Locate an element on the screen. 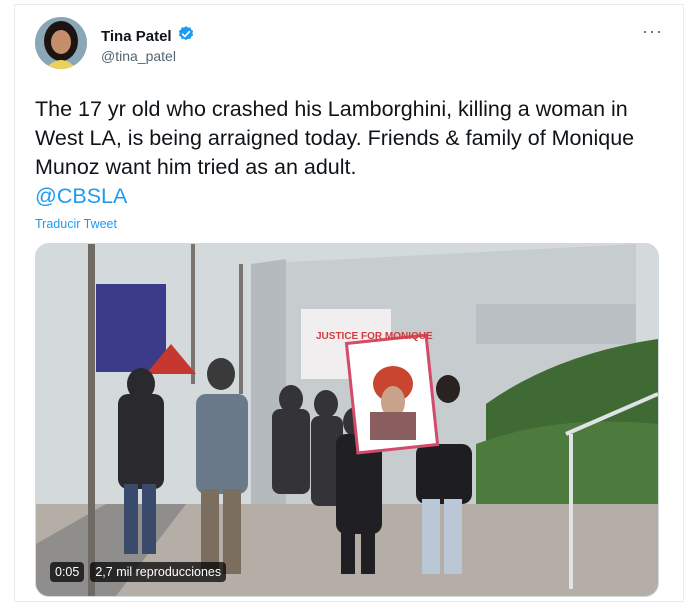  avatar is located at coordinates (61, 43).